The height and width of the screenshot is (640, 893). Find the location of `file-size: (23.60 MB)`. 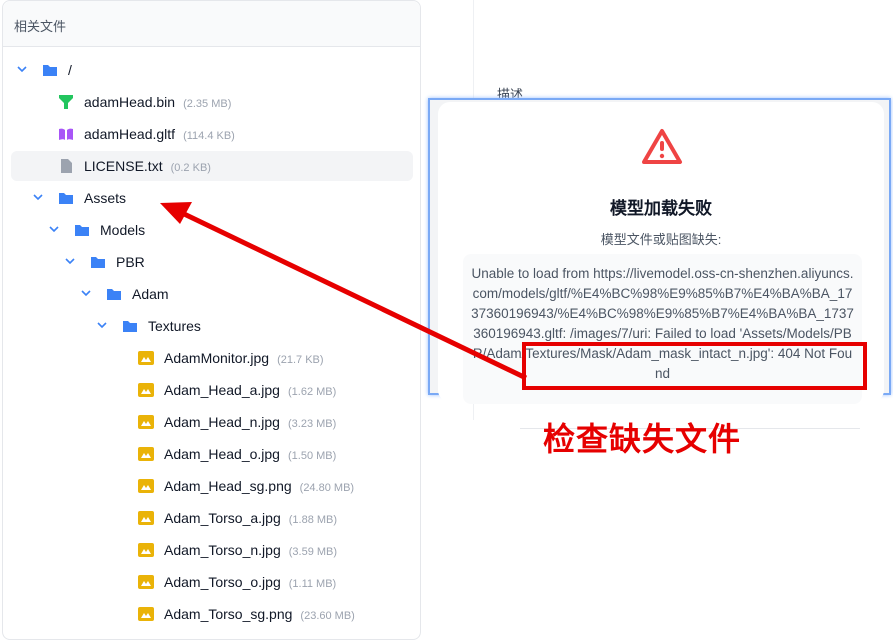

file-size: (23.60 MB) is located at coordinates (327, 616).